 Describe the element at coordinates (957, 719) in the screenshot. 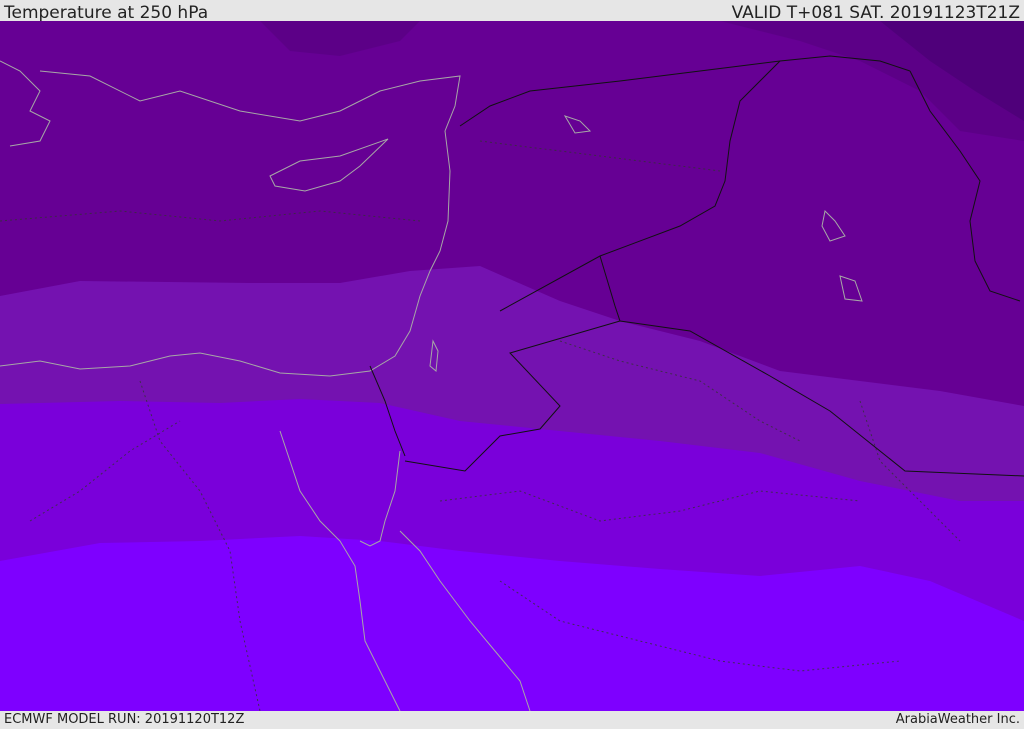

I see `credit-label: ArabiaWeather Inc.` at that location.